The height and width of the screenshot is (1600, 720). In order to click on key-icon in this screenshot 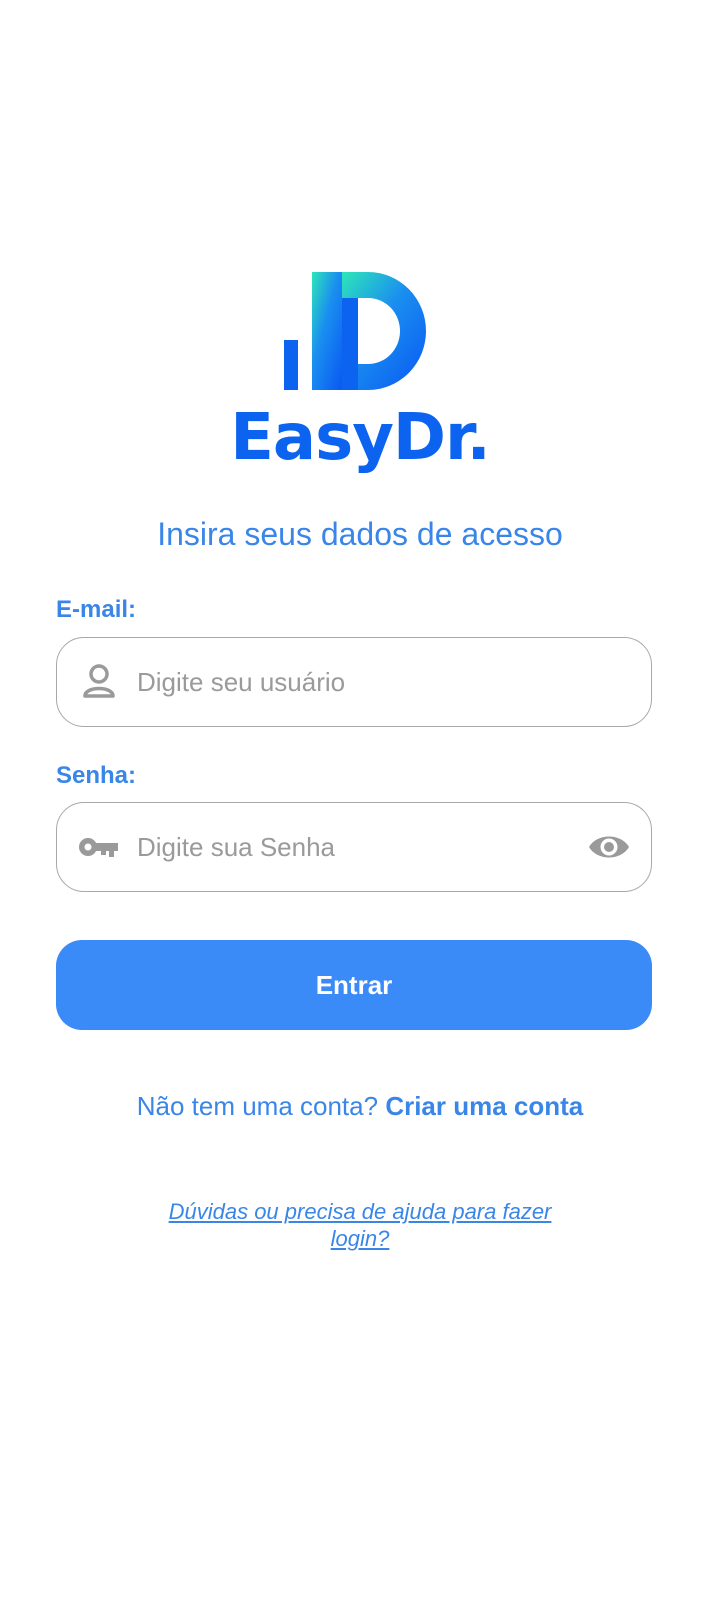, I will do `click(98, 847)`.